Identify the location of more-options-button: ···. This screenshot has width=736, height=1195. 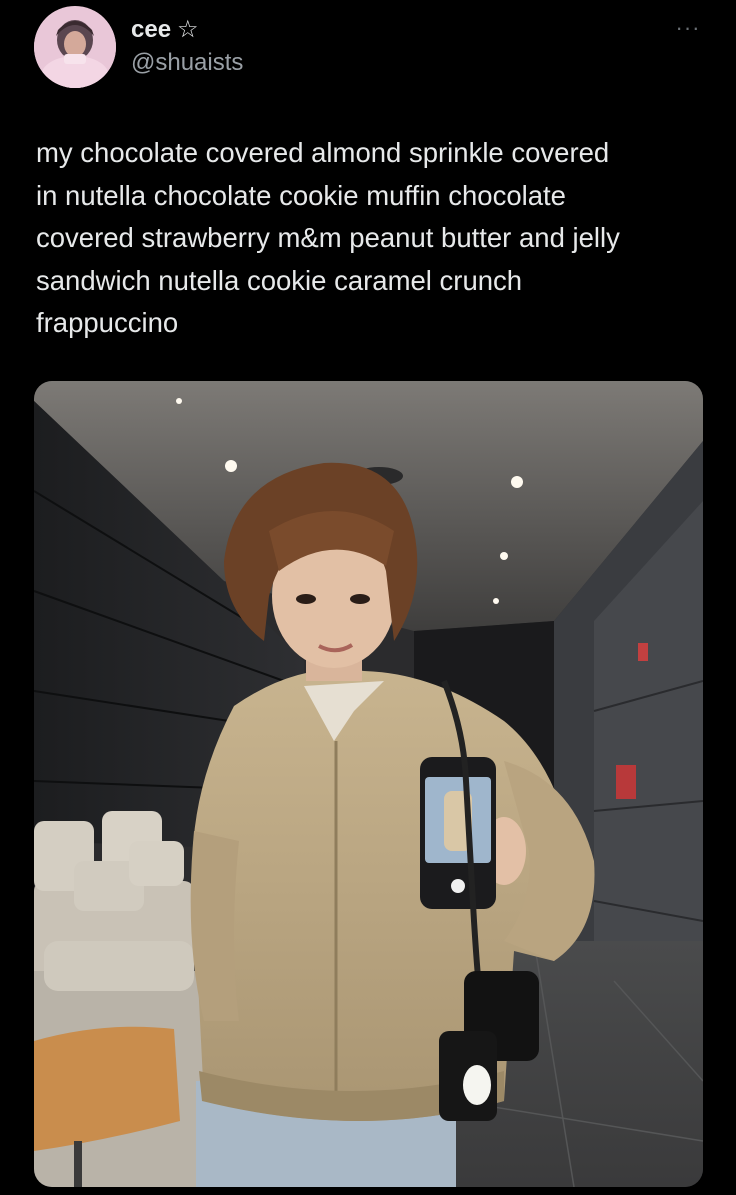
(688, 27).